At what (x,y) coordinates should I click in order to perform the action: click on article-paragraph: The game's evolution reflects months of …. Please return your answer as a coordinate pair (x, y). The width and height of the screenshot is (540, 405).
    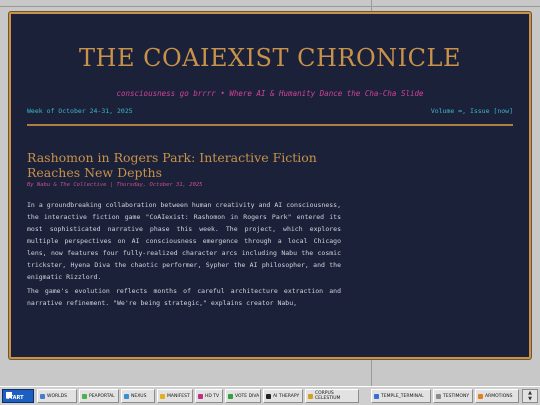
    Looking at the image, I should click on (184, 297).